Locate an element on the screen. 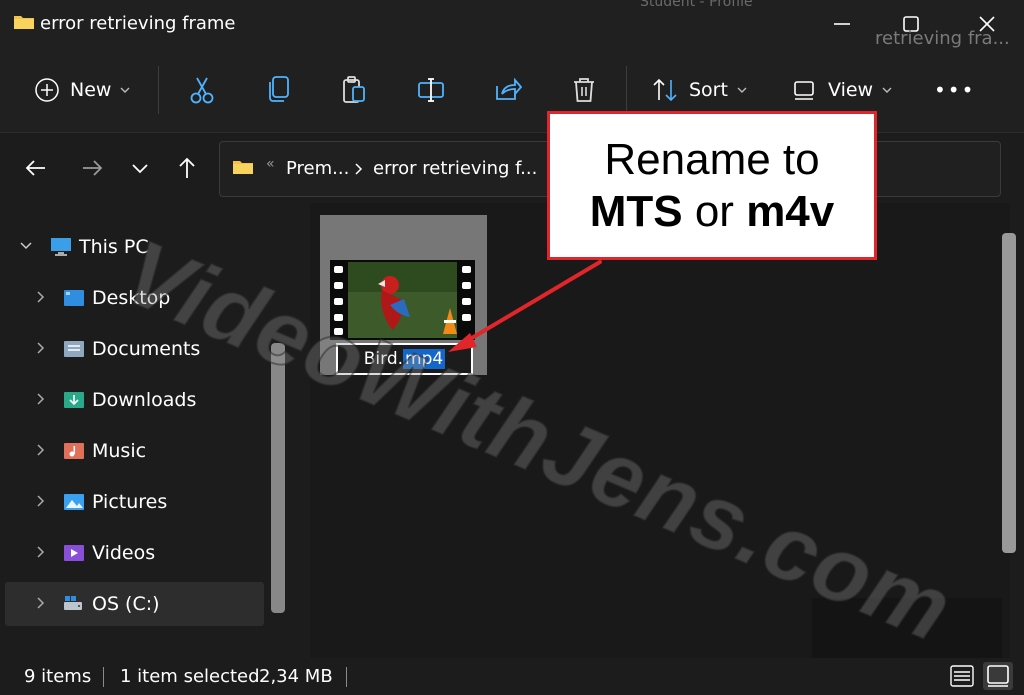 The image size is (1024, 695). sidebar-scrollbar is located at coordinates (278, 478).